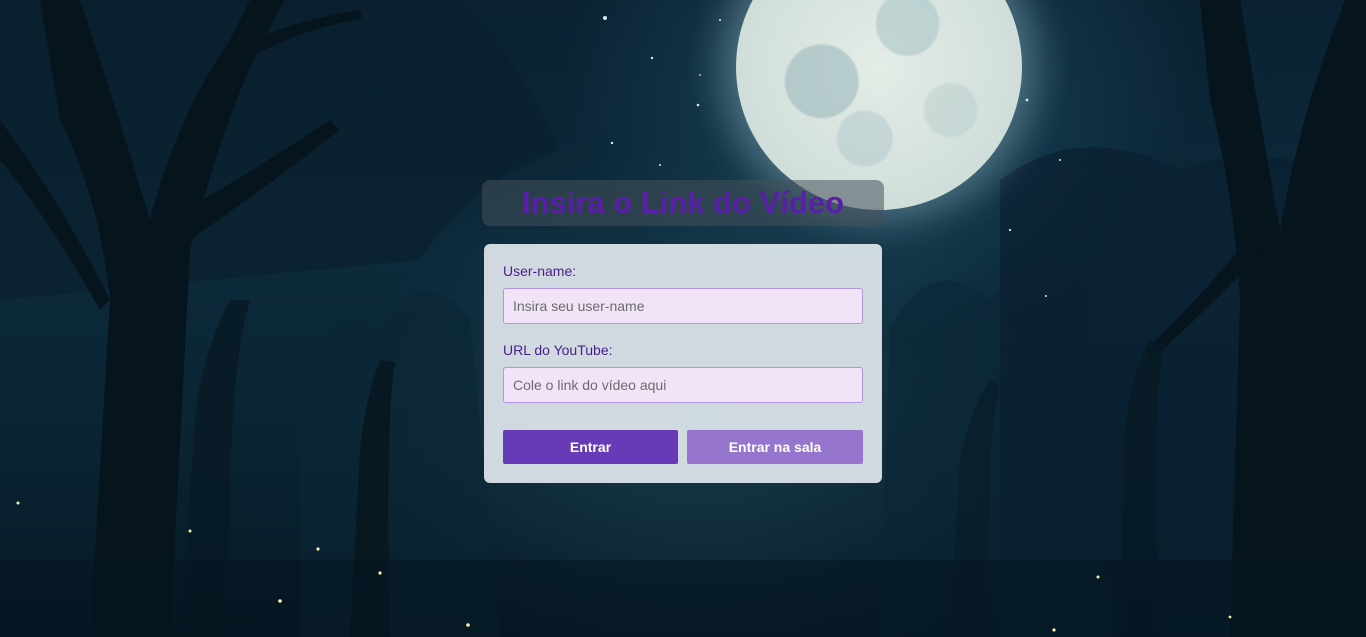 This screenshot has width=1366, height=637. I want to click on username-input, so click(683, 306).